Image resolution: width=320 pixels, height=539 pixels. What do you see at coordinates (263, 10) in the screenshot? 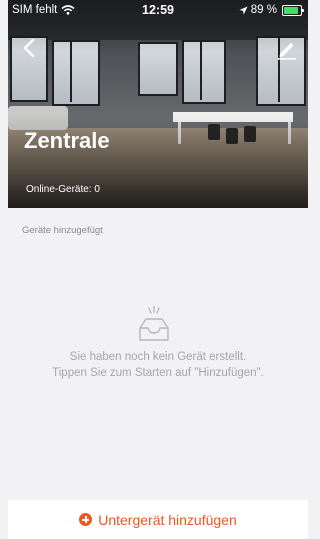
I see `battery-percent: 89 %` at bounding box center [263, 10].